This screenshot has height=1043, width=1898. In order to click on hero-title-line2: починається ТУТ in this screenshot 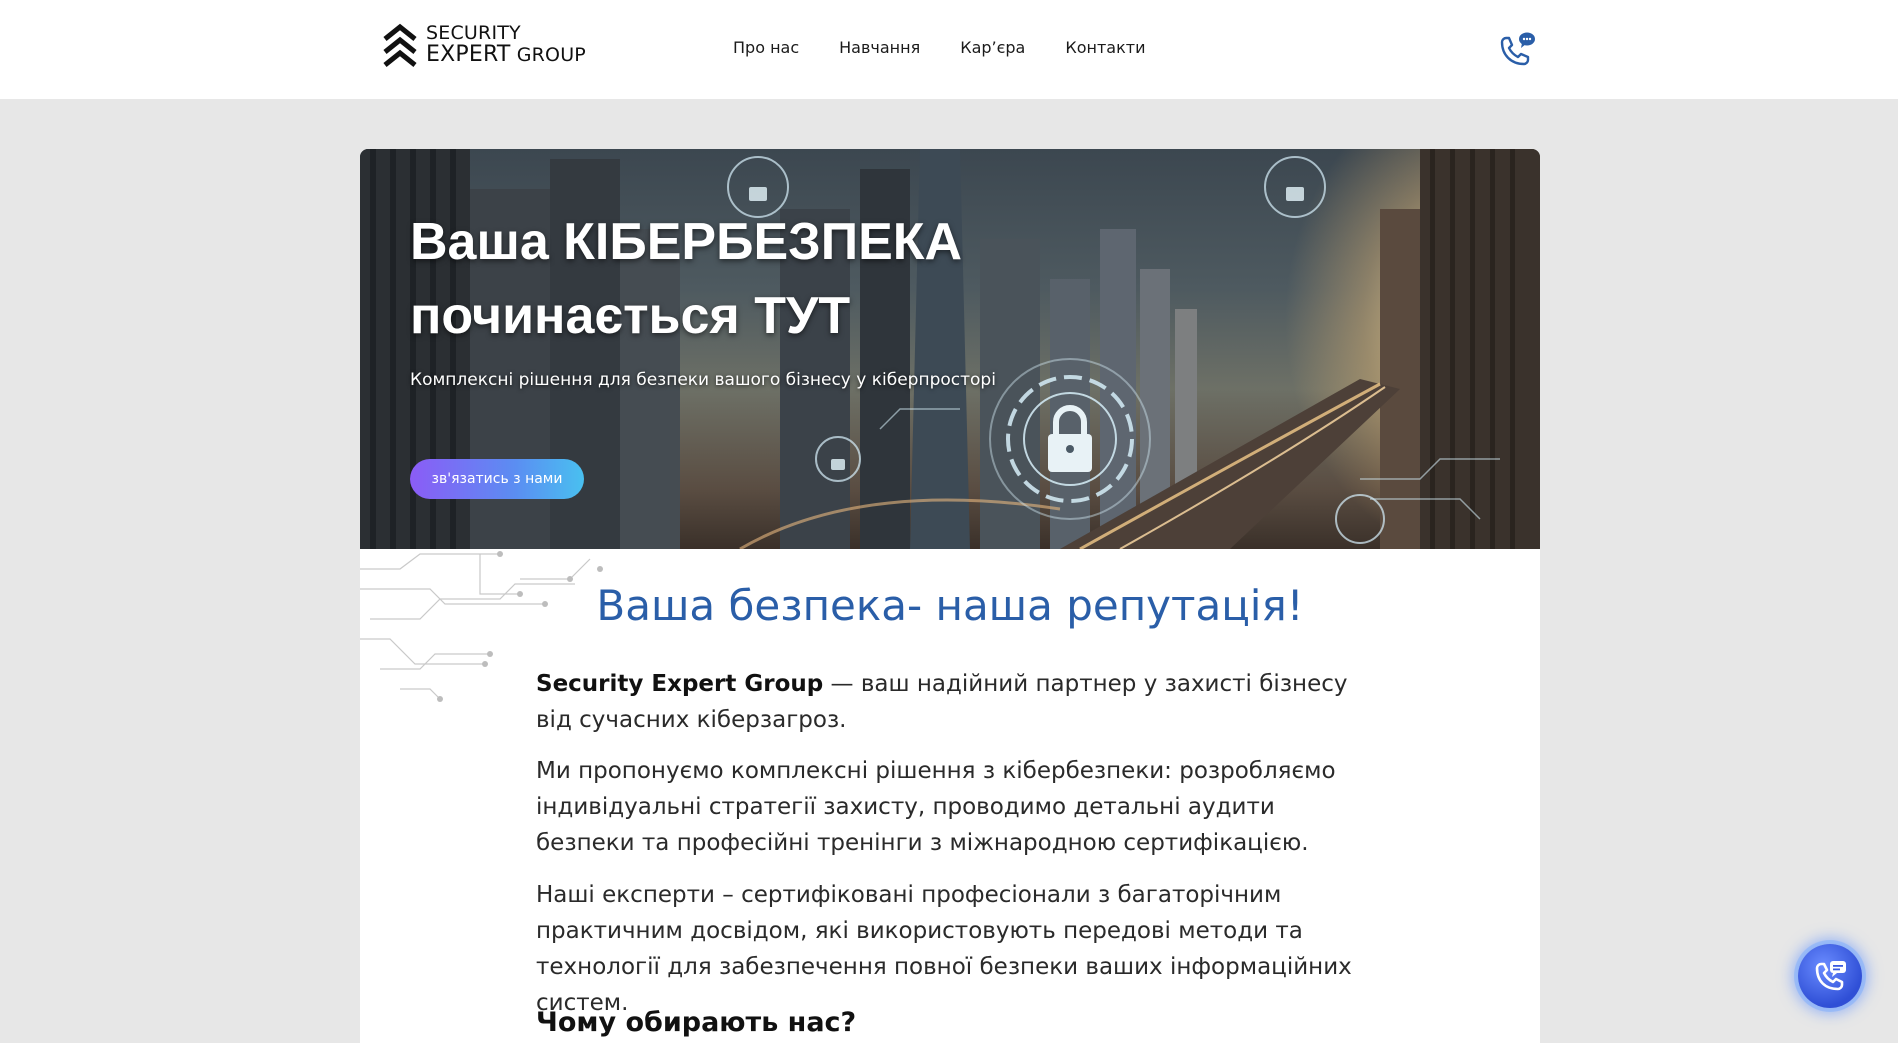, I will do `click(630, 316)`.